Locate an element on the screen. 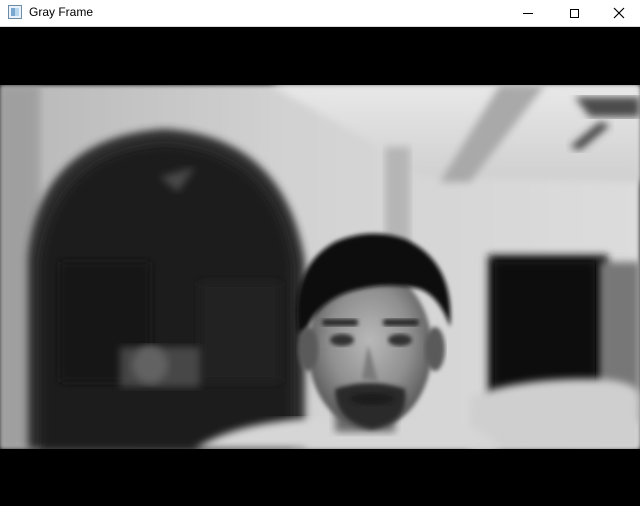 Image resolution: width=640 pixels, height=506 pixels. close-button is located at coordinates (618, 13).